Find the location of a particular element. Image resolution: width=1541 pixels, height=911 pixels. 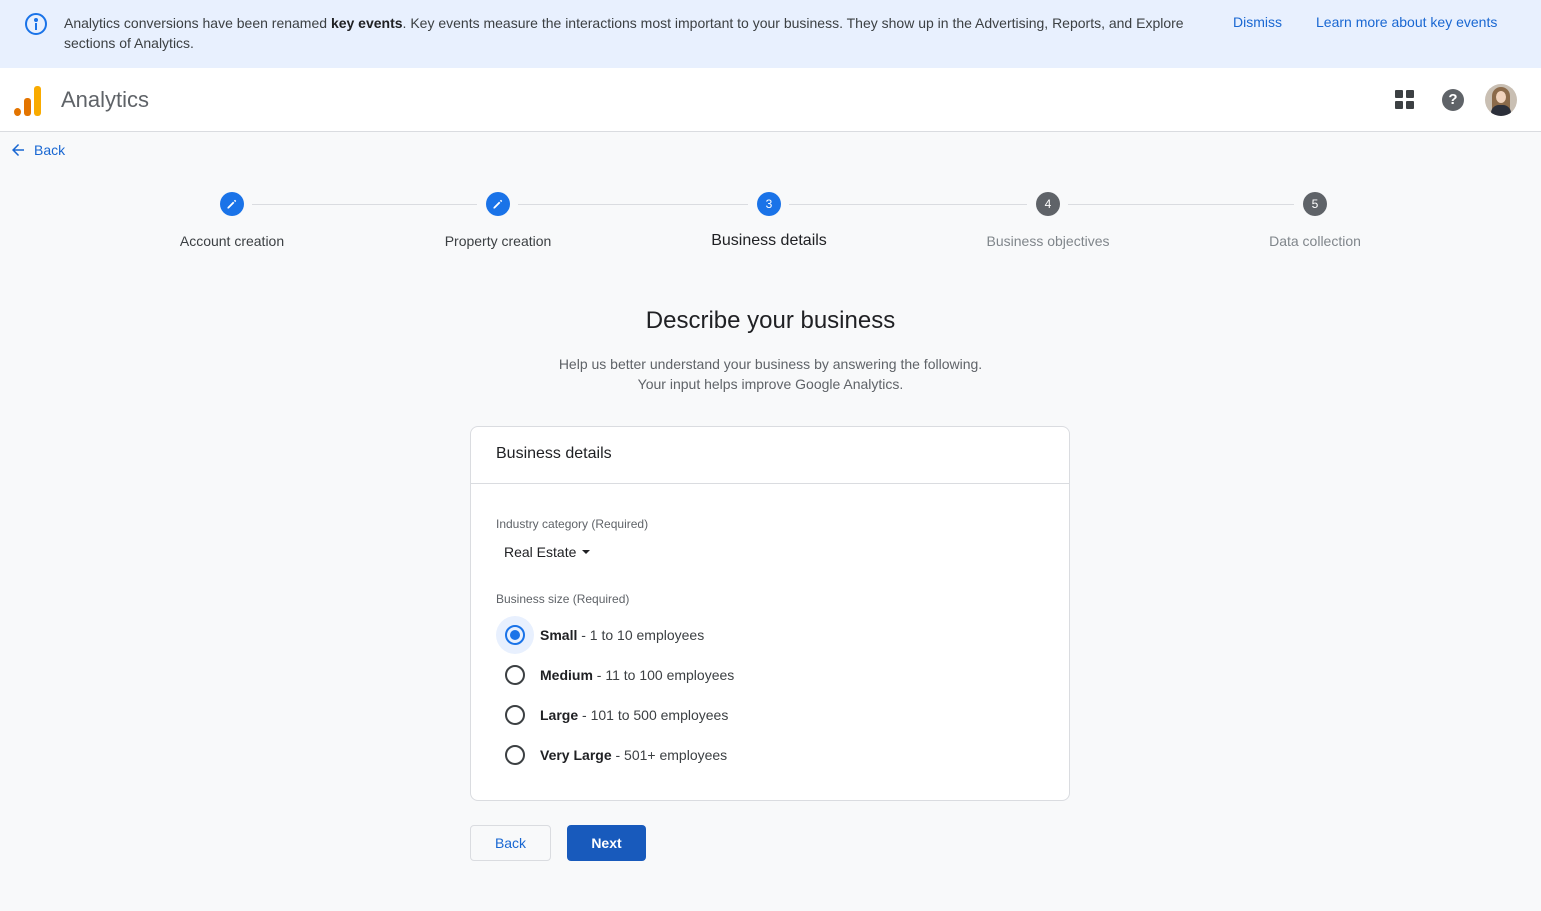

option-detail: - 101 to 500 employees is located at coordinates (653, 715).